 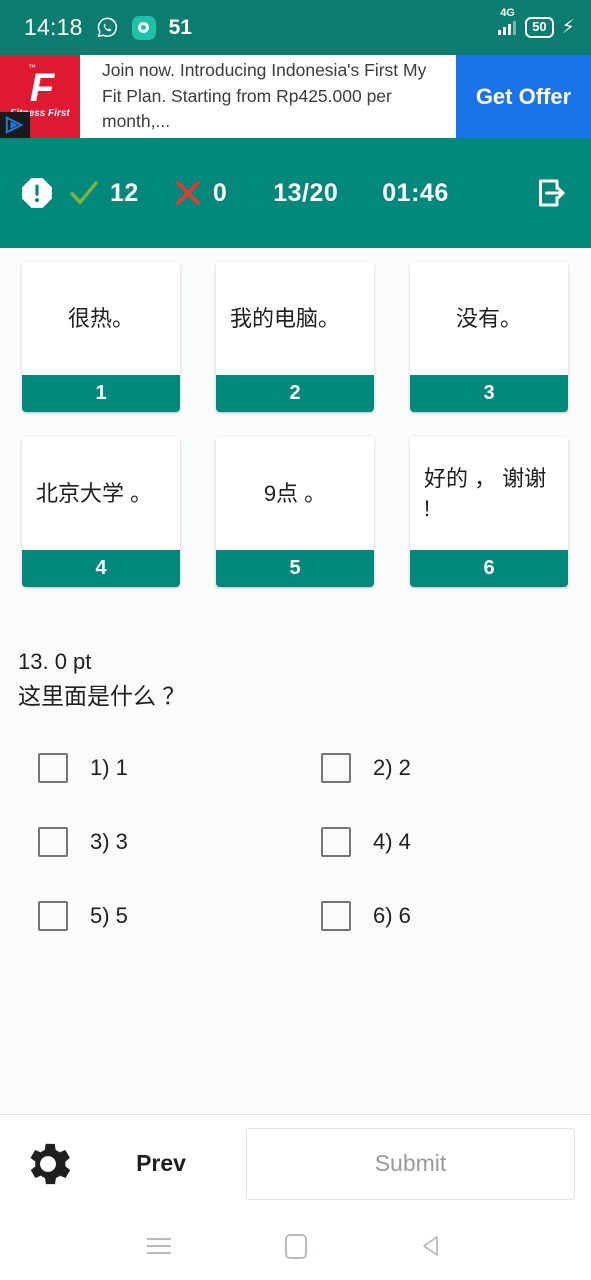 What do you see at coordinates (84, 193) in the screenshot?
I see `check-icon` at bounding box center [84, 193].